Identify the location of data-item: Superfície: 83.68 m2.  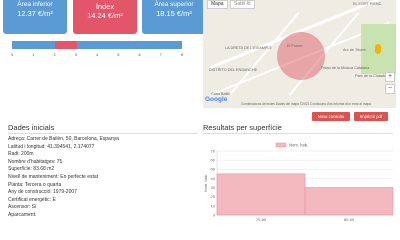
(31, 169).